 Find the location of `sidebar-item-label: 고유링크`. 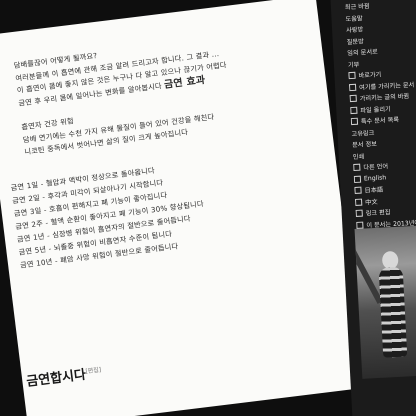

sidebar-item-label: 고유링크 is located at coordinates (363, 133).